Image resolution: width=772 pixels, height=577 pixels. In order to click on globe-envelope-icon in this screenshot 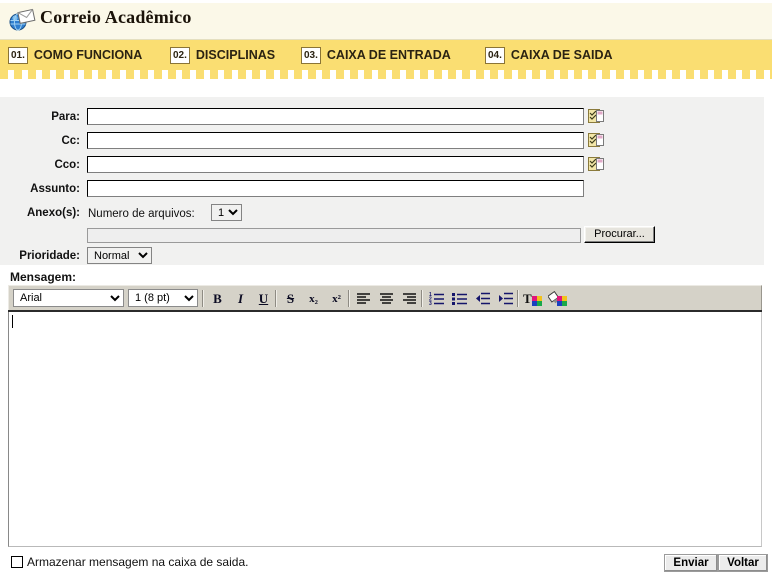, I will do `click(22, 20)`.